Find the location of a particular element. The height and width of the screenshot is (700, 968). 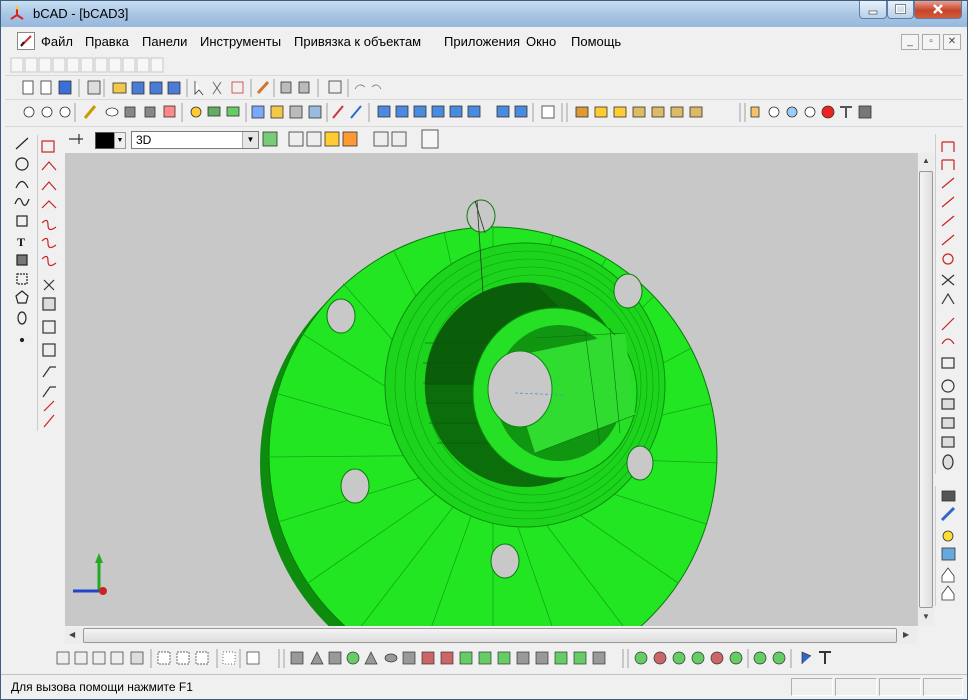

chamfer-icon is located at coordinates (49, 166).